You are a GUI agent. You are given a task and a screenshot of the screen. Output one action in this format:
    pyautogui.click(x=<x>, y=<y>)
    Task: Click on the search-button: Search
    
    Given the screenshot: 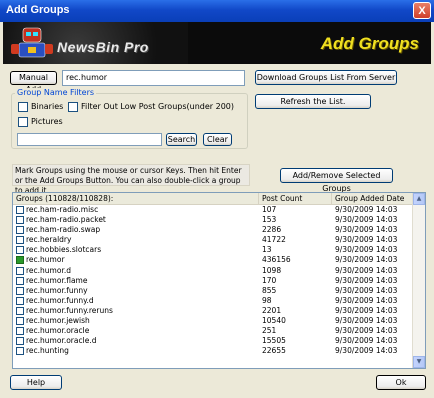 What is the action you would take?
    pyautogui.click(x=181, y=139)
    